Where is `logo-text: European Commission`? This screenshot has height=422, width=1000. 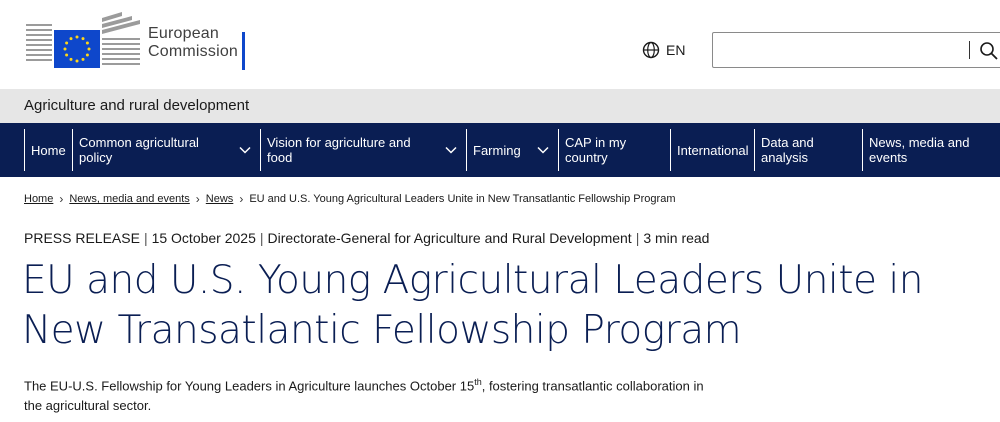
logo-text: European Commission is located at coordinates (193, 40).